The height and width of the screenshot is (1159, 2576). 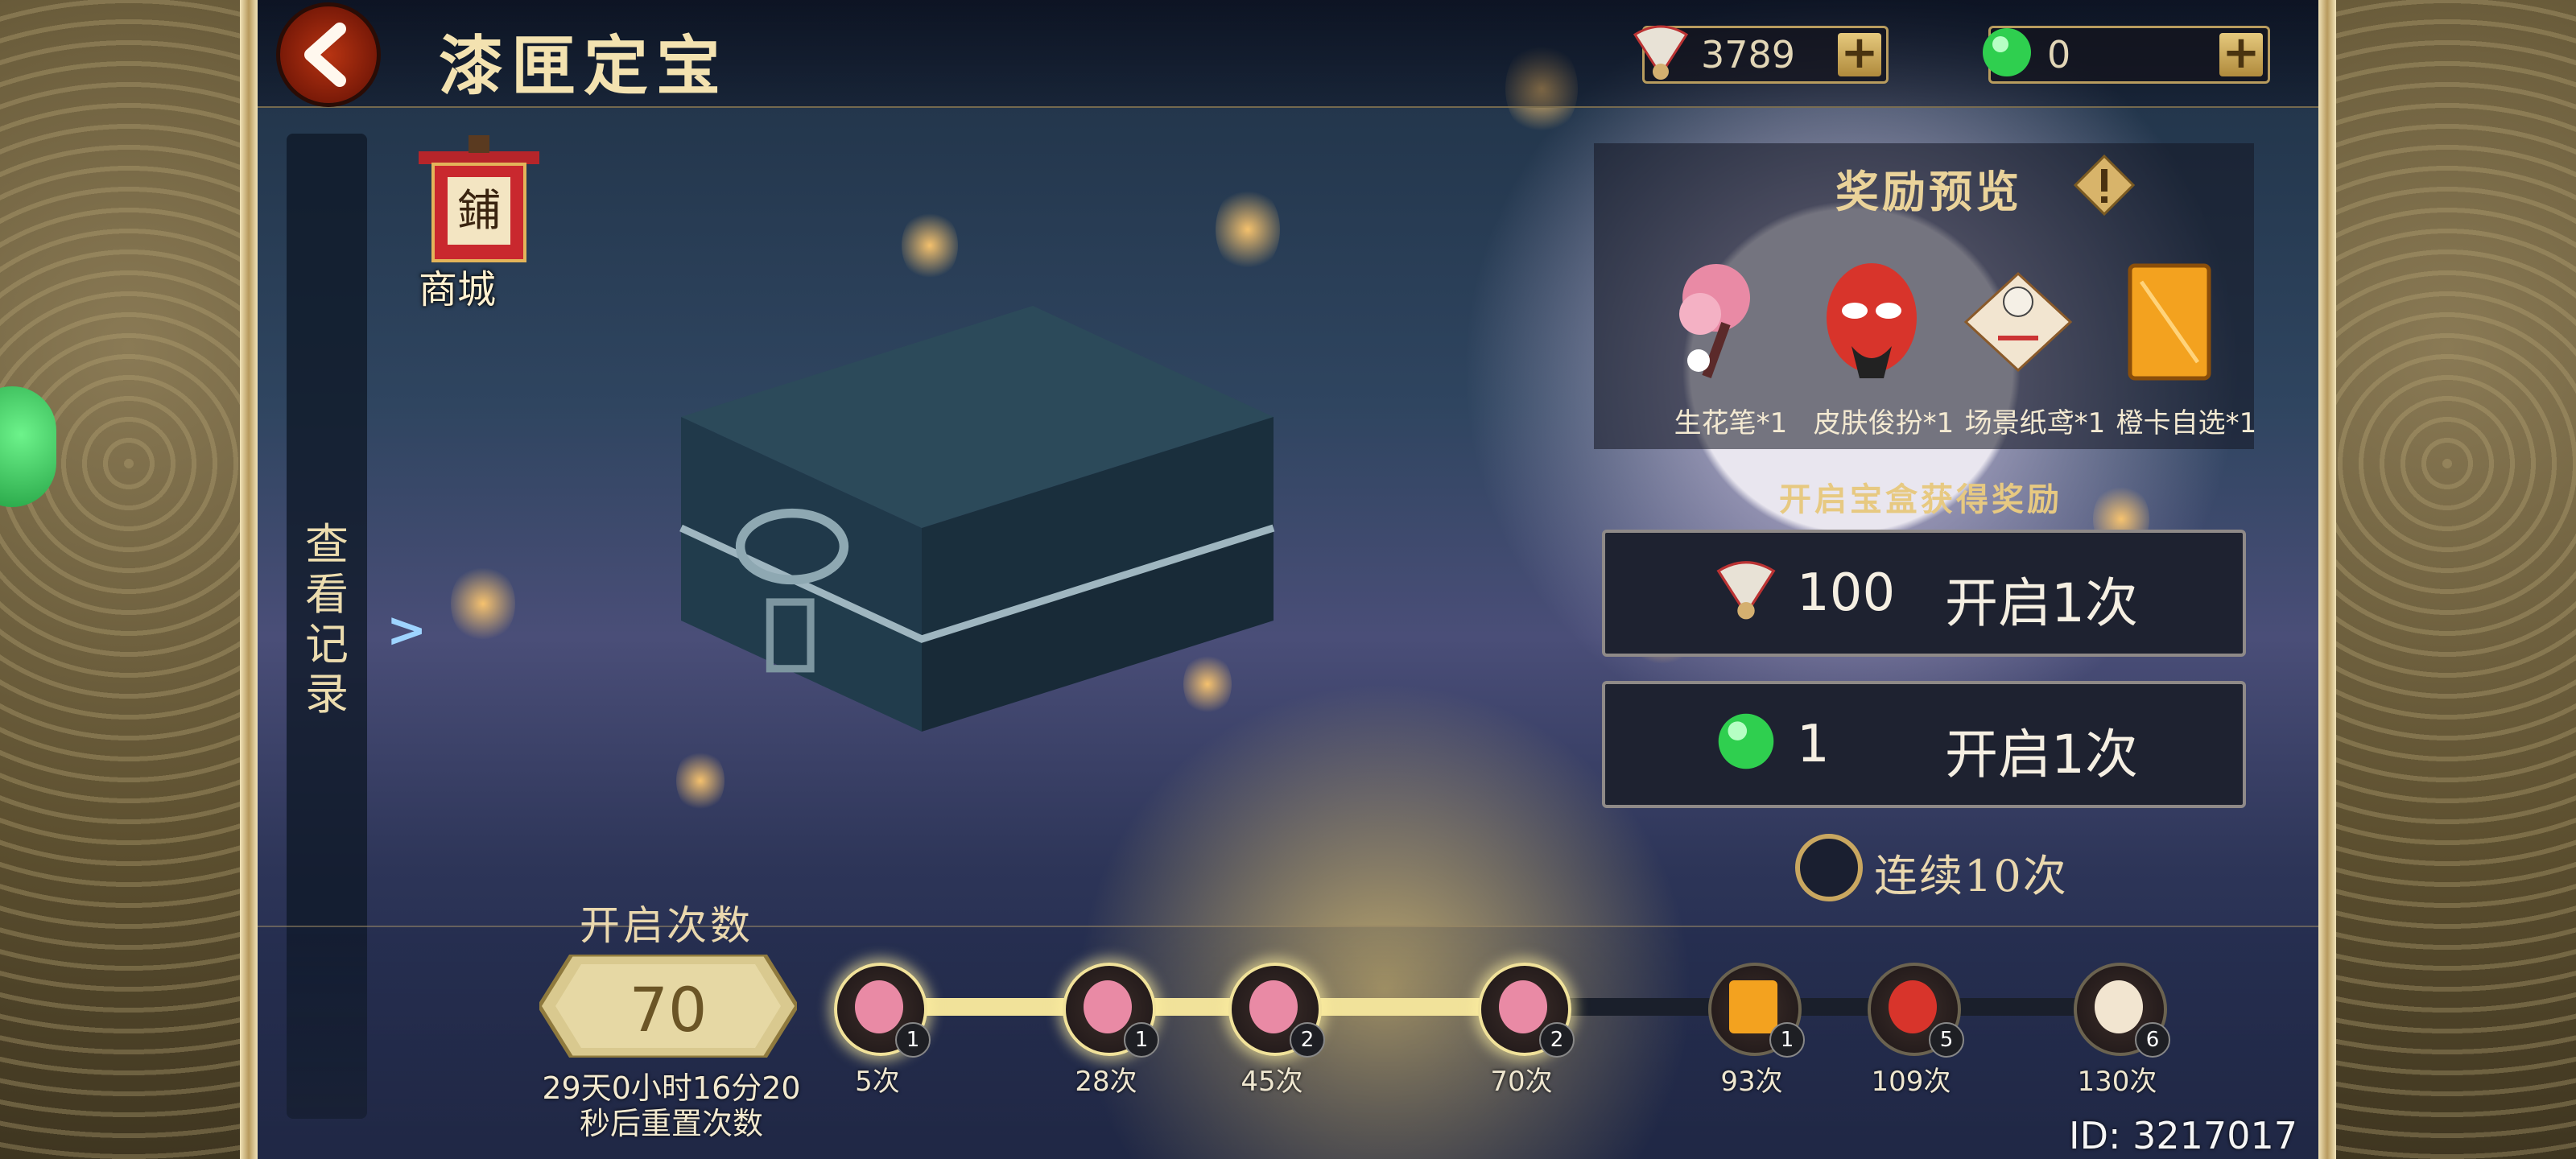 What do you see at coordinates (1911, 1082) in the screenshot?
I see `milestone-label: 109次` at bounding box center [1911, 1082].